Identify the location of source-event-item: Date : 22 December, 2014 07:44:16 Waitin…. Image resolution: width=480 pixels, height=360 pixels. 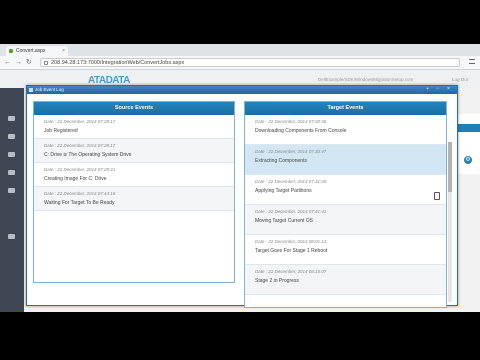
(134, 199).